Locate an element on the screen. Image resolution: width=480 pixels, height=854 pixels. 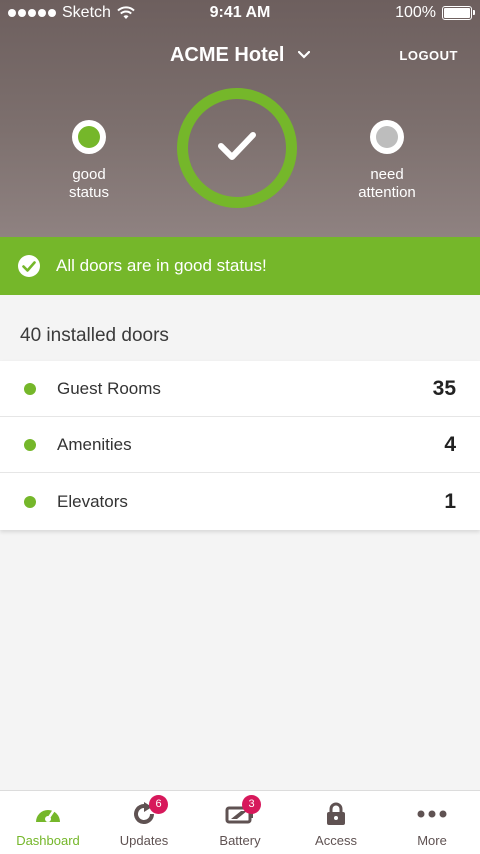
battery-status-icon is located at coordinates (458, 13).